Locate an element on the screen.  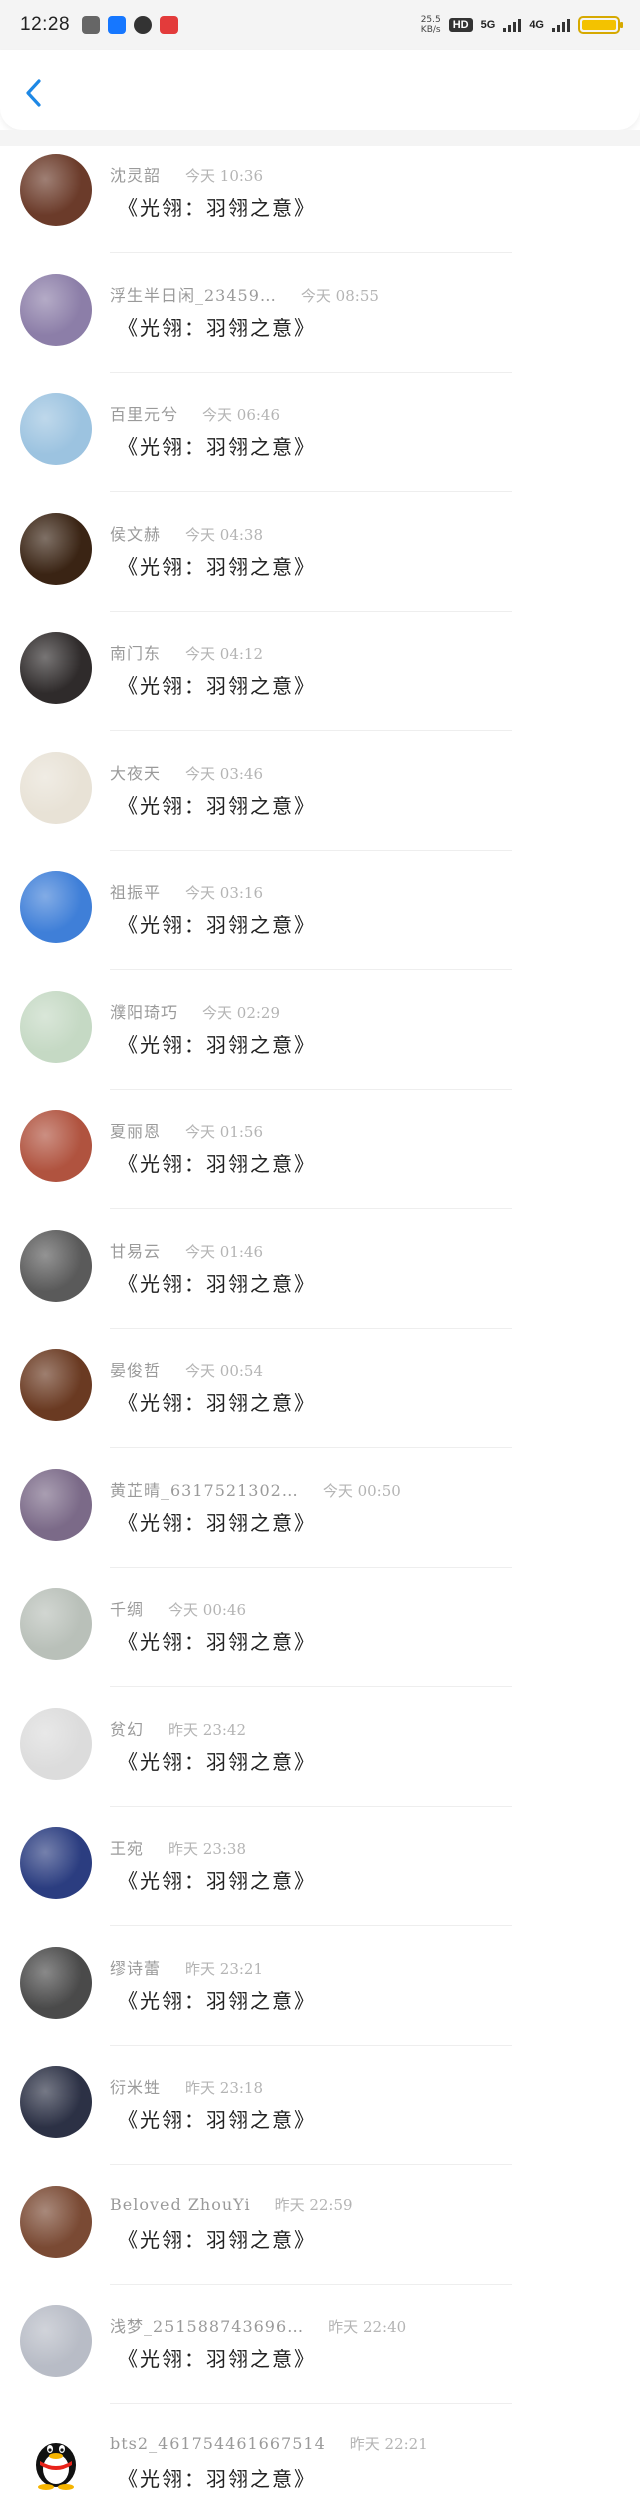
hd-badge: HD is located at coordinates (460, 25).